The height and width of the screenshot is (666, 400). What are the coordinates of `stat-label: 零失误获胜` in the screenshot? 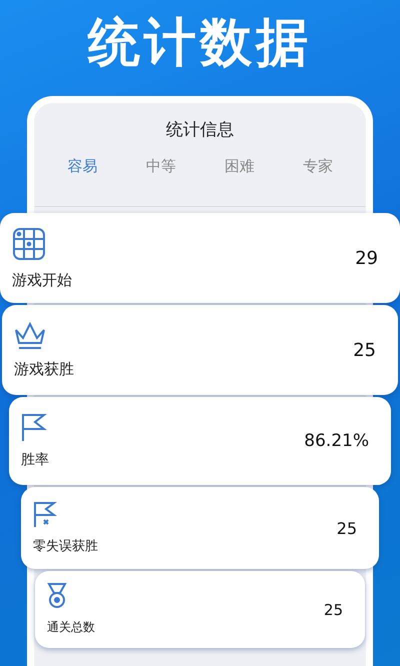 It's located at (65, 546).